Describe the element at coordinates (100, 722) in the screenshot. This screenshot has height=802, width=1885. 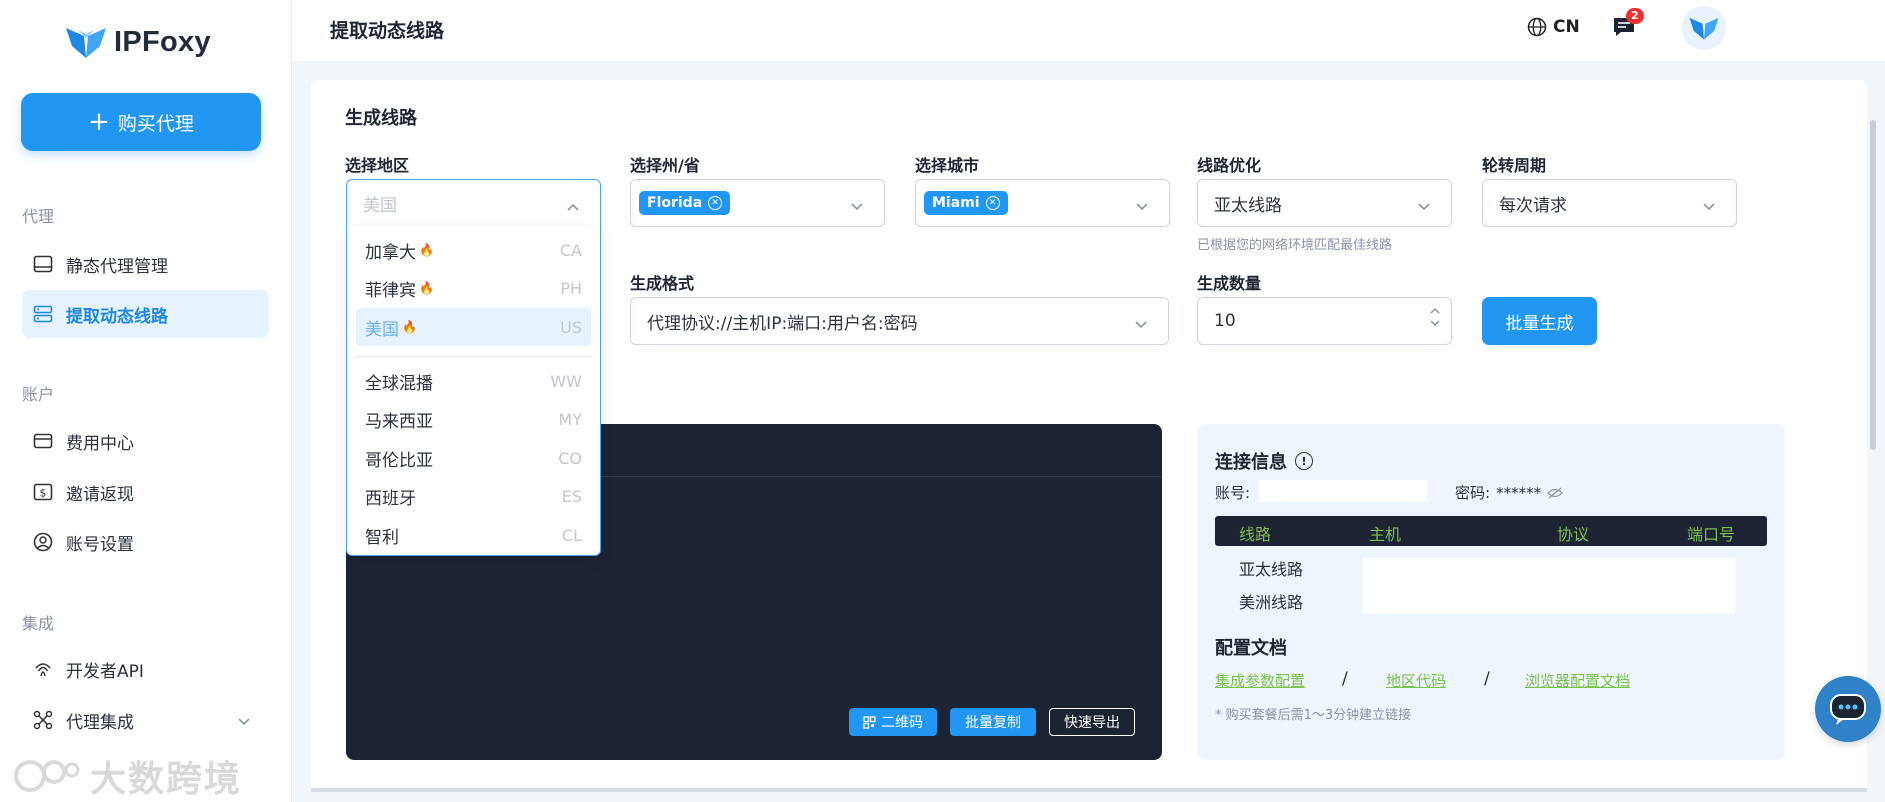
I see `sidebar-item-label: 代理集成` at that location.